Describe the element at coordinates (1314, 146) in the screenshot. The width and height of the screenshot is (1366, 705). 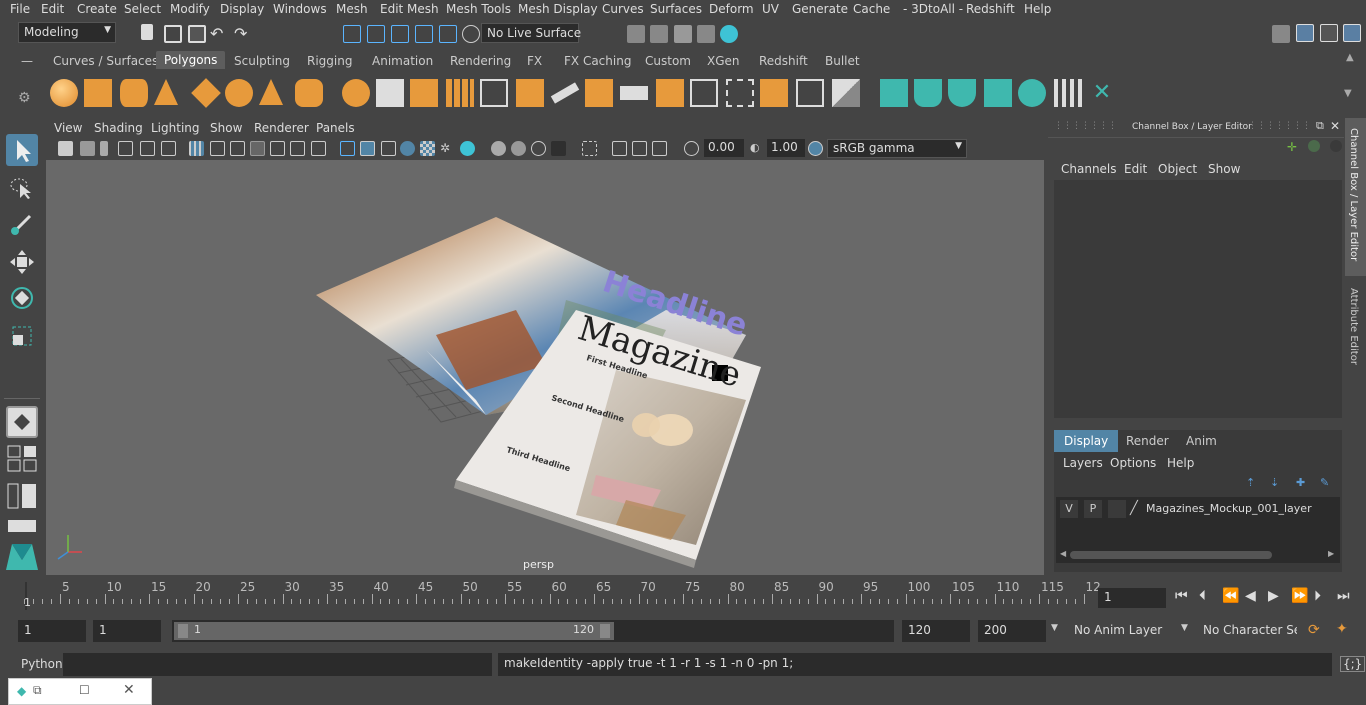
I see `speed-icon` at that location.